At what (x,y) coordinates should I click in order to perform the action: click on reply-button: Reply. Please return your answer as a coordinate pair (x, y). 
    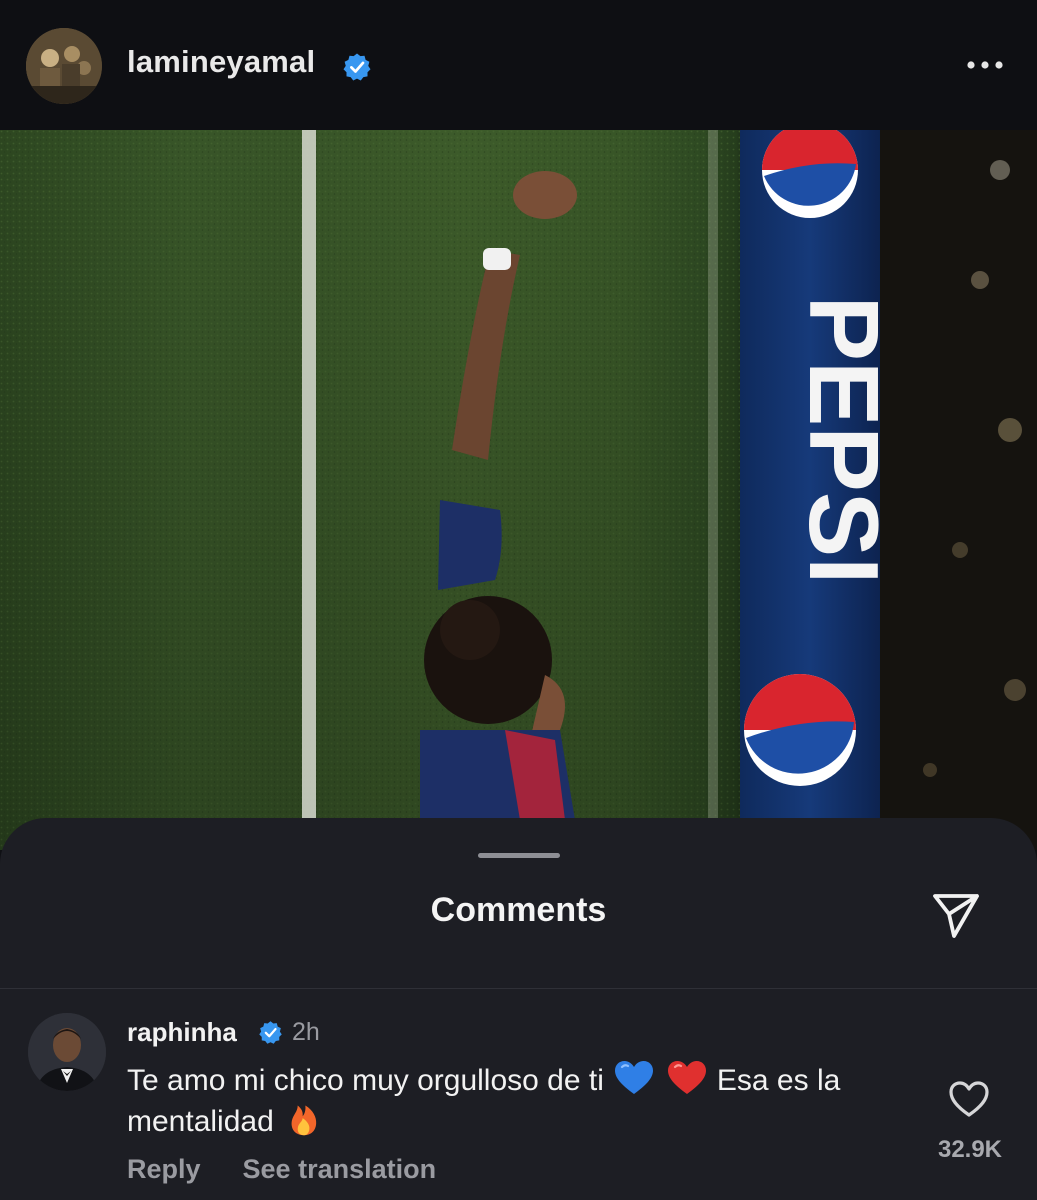
    Looking at the image, I should click on (164, 1169).